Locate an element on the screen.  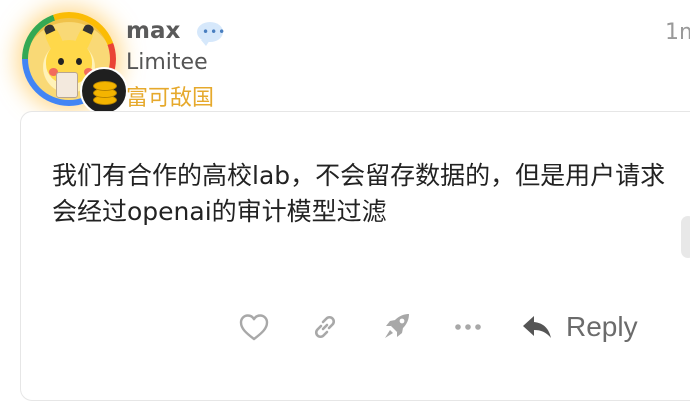
link-icon is located at coordinates (325, 327).